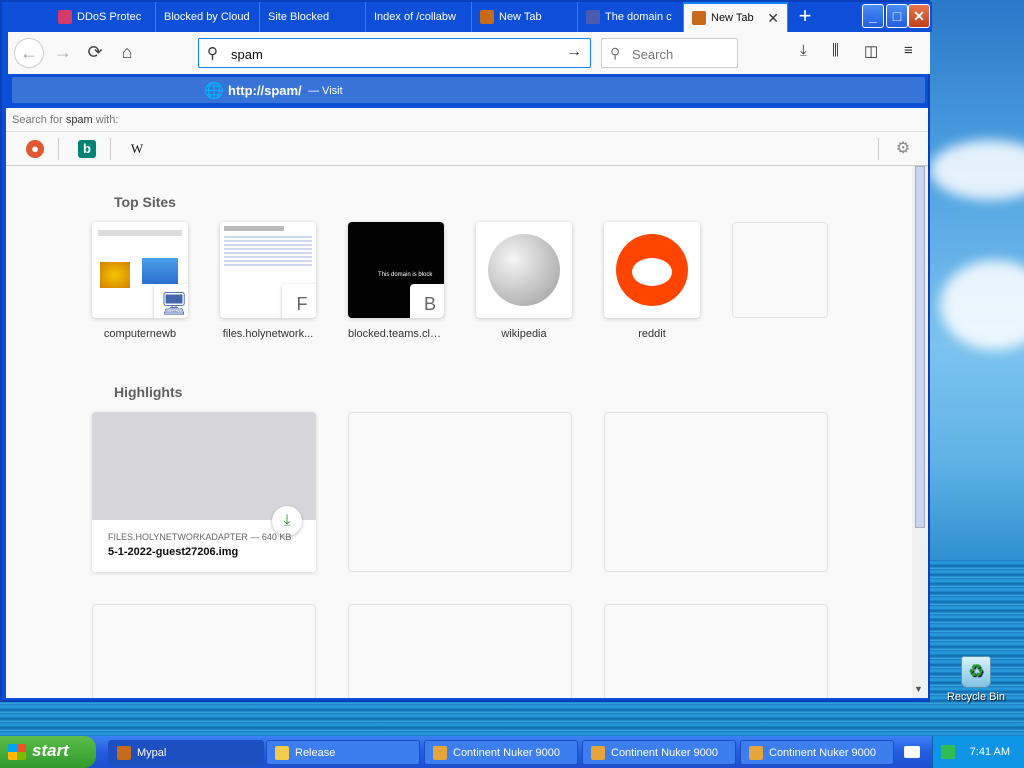 The height and width of the screenshot is (768, 1024). What do you see at coordinates (736, 17) in the screenshot?
I see `tab-new-tab-active: New Tab ✕` at bounding box center [736, 17].